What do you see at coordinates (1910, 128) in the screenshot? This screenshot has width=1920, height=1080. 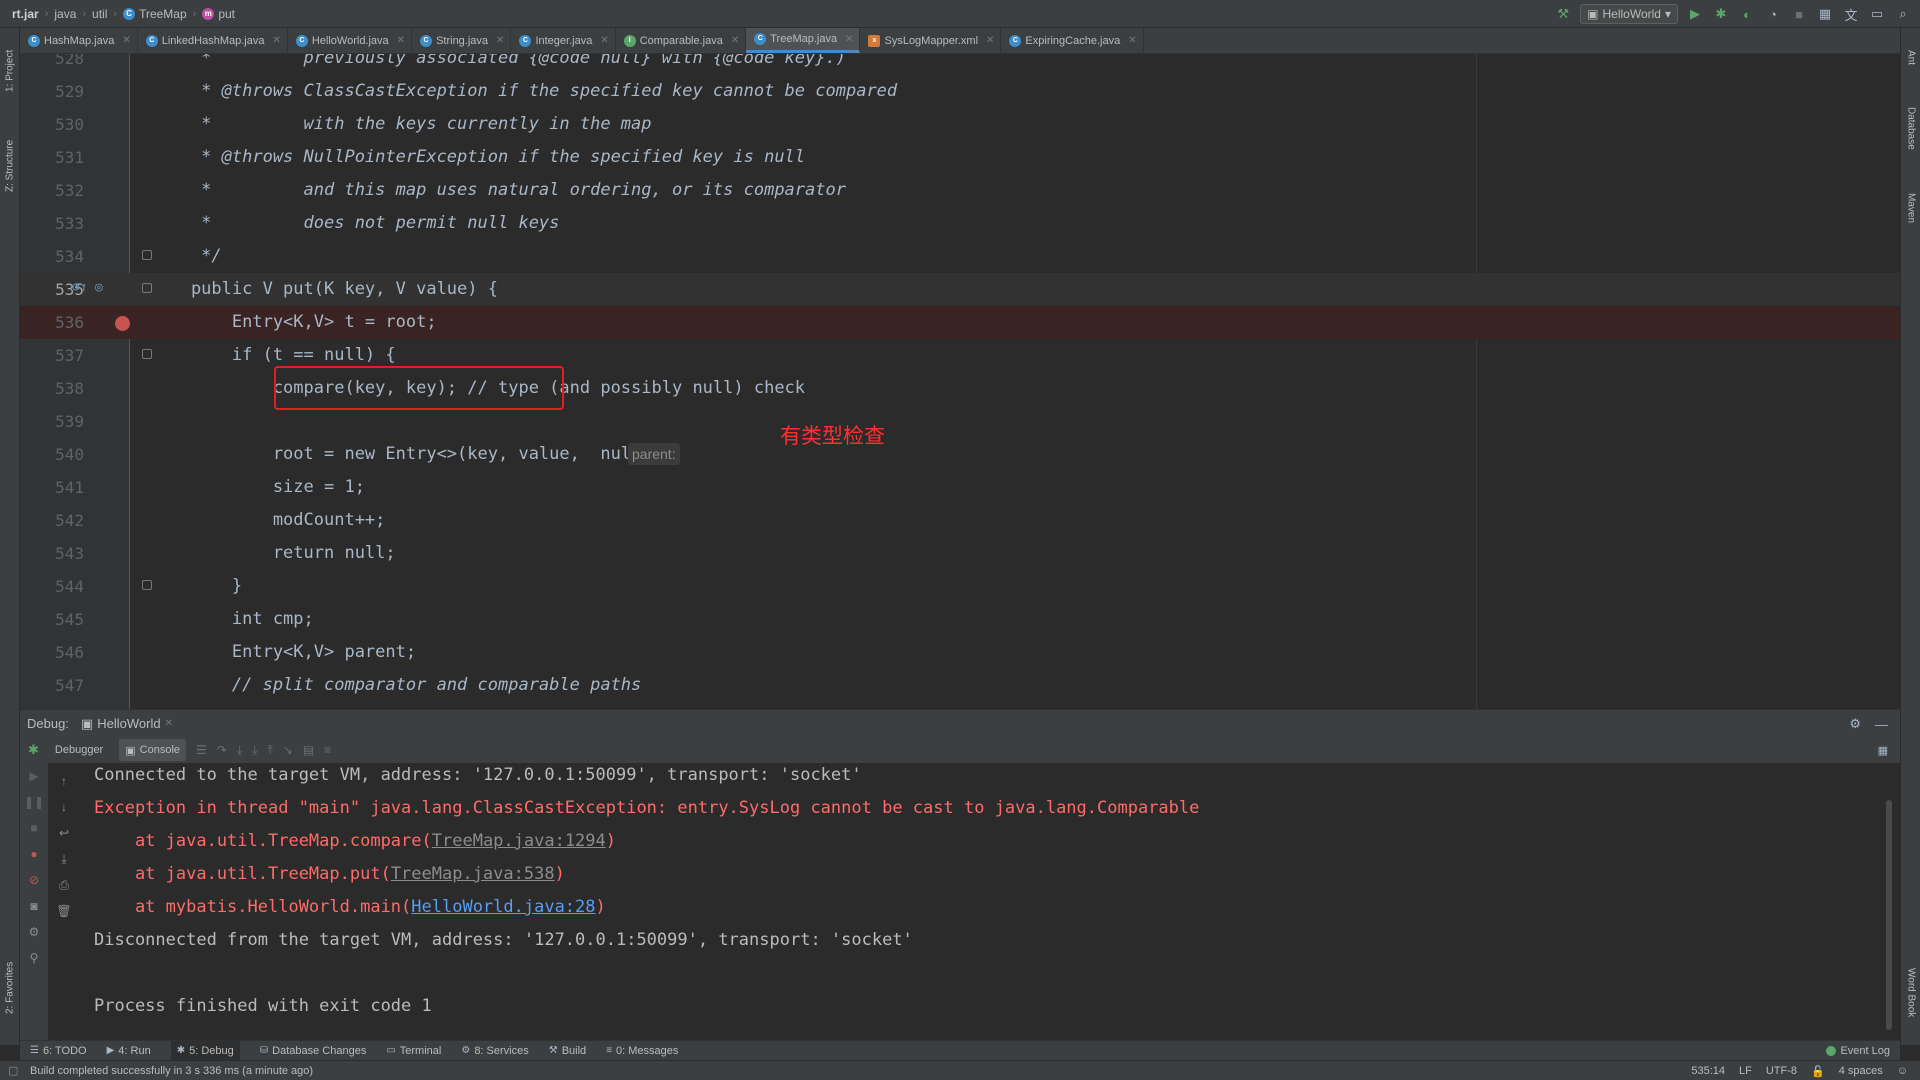 I see `database-tool-button: Database` at bounding box center [1910, 128].